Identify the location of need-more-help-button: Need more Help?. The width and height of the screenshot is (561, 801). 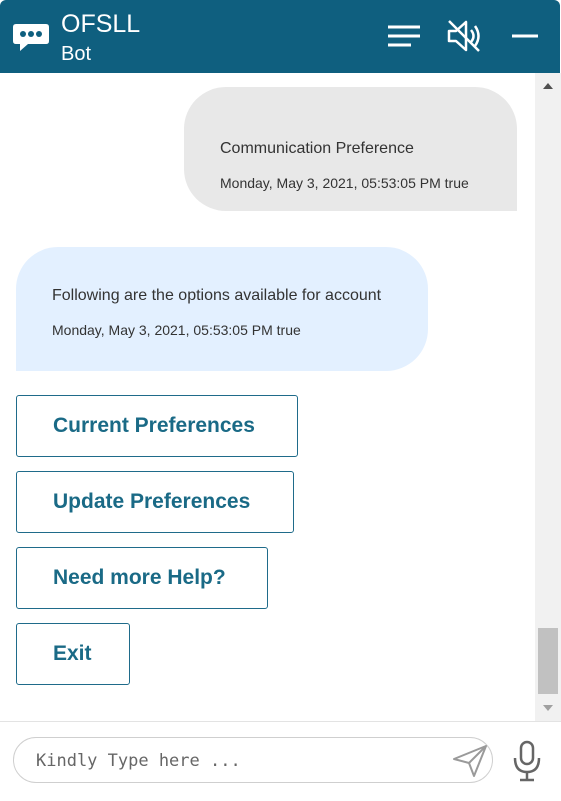
(142, 578).